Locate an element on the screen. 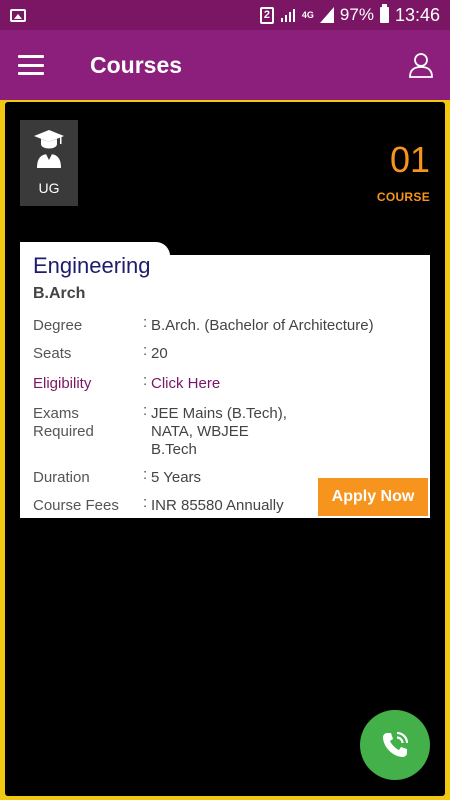 This screenshot has width=450, height=800. course-count-value: 01 is located at coordinates (409, 159).